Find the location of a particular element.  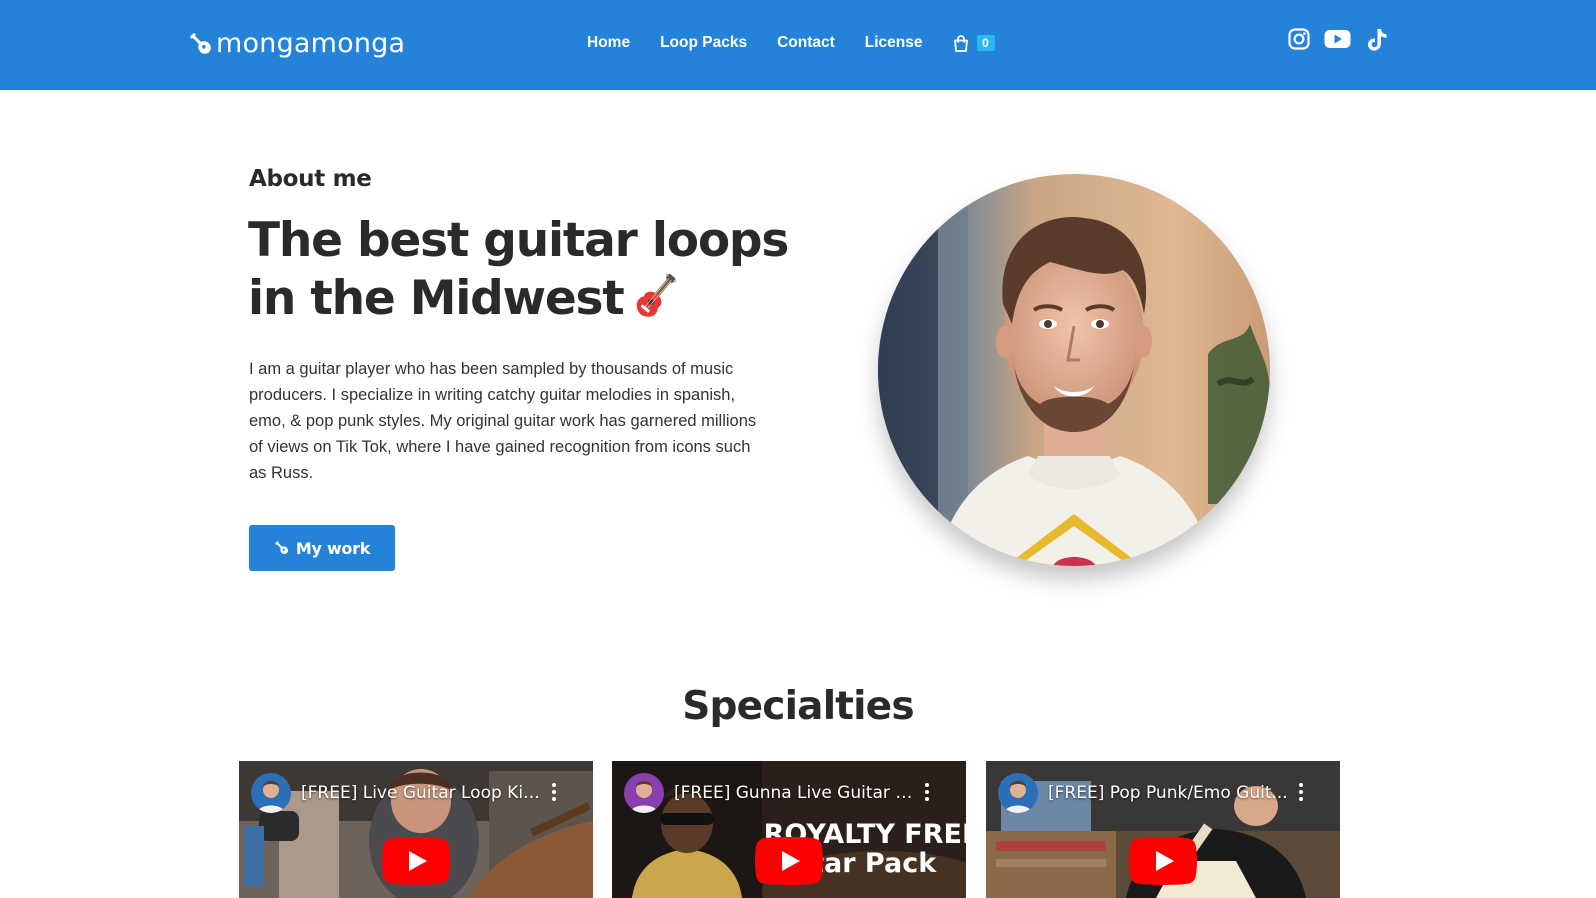

main-nav: Home Loop Packs Contact License 0 is located at coordinates (791, 43).